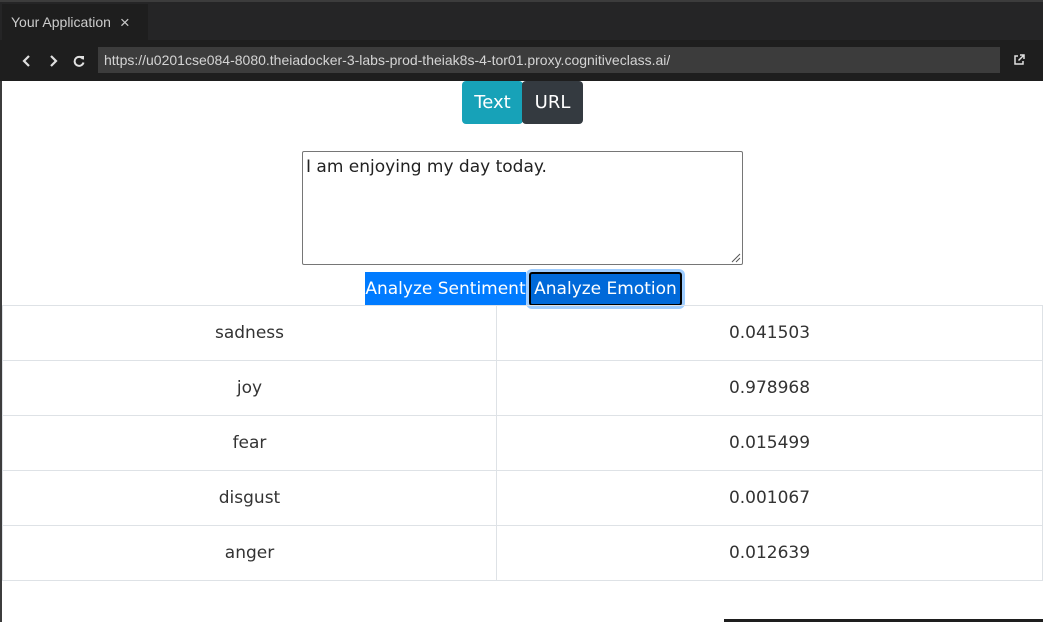  I want to click on emotion-score: 0.978968, so click(769, 388).